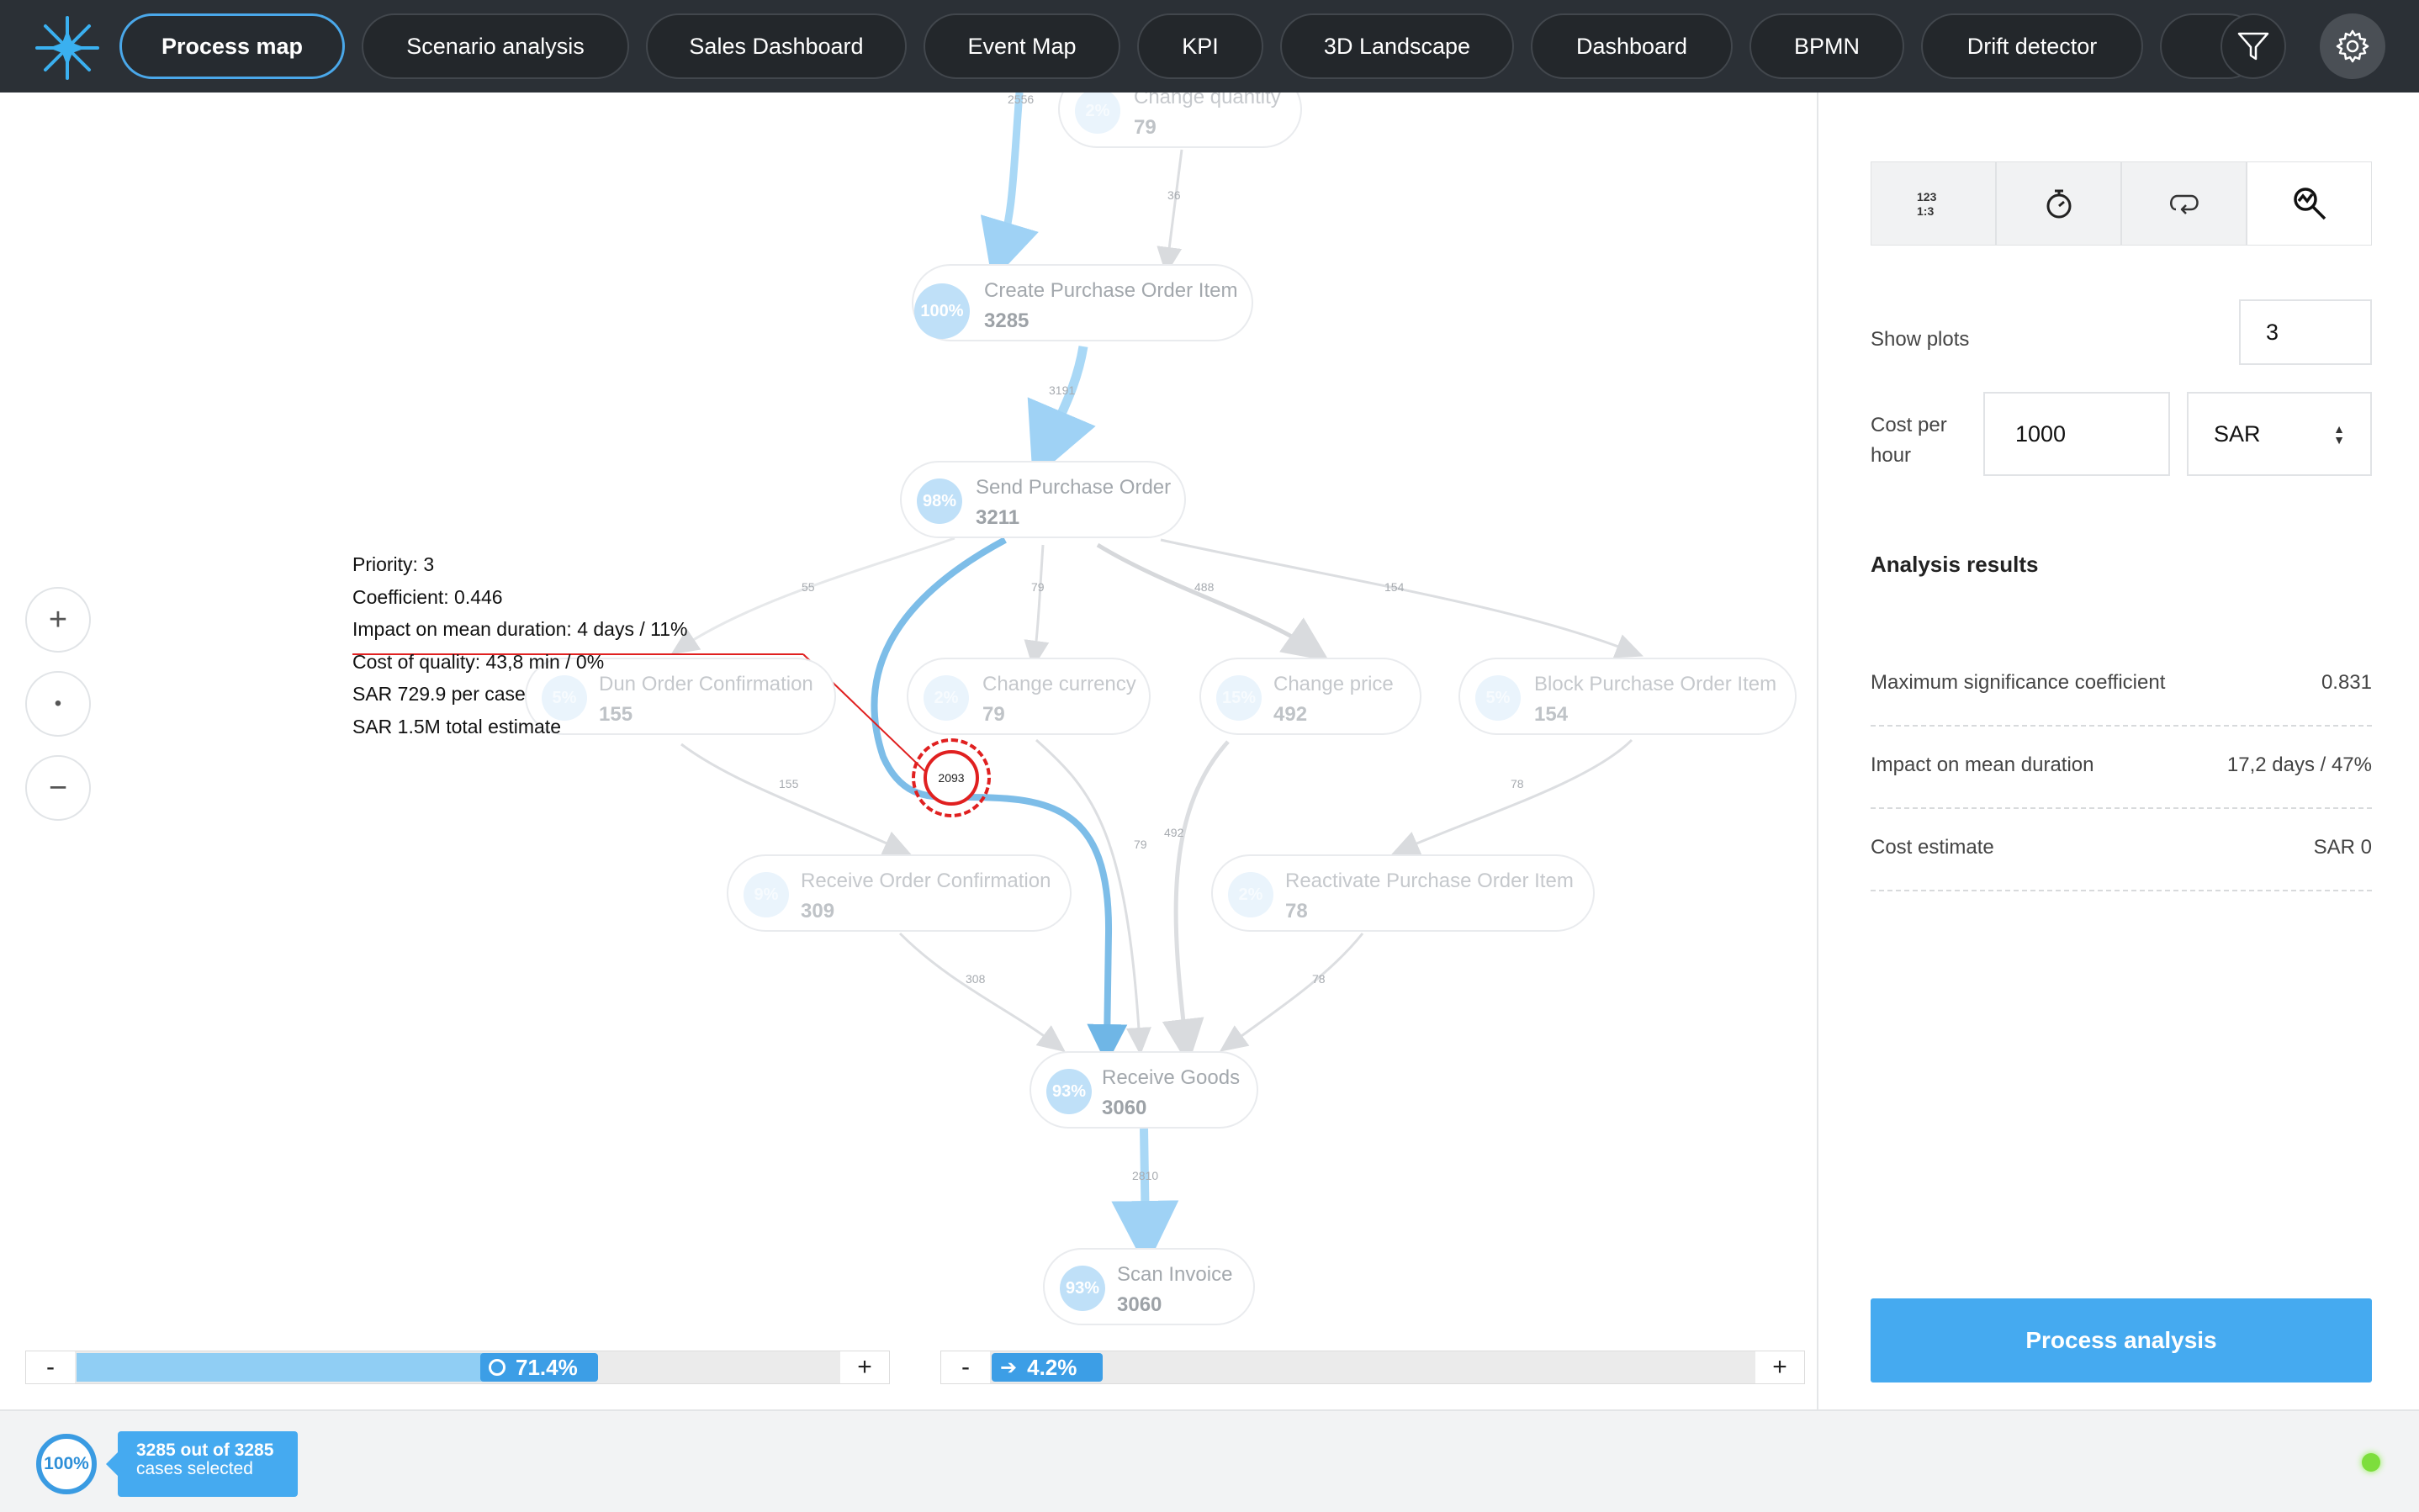  I want to click on mode-duration, so click(2059, 203).